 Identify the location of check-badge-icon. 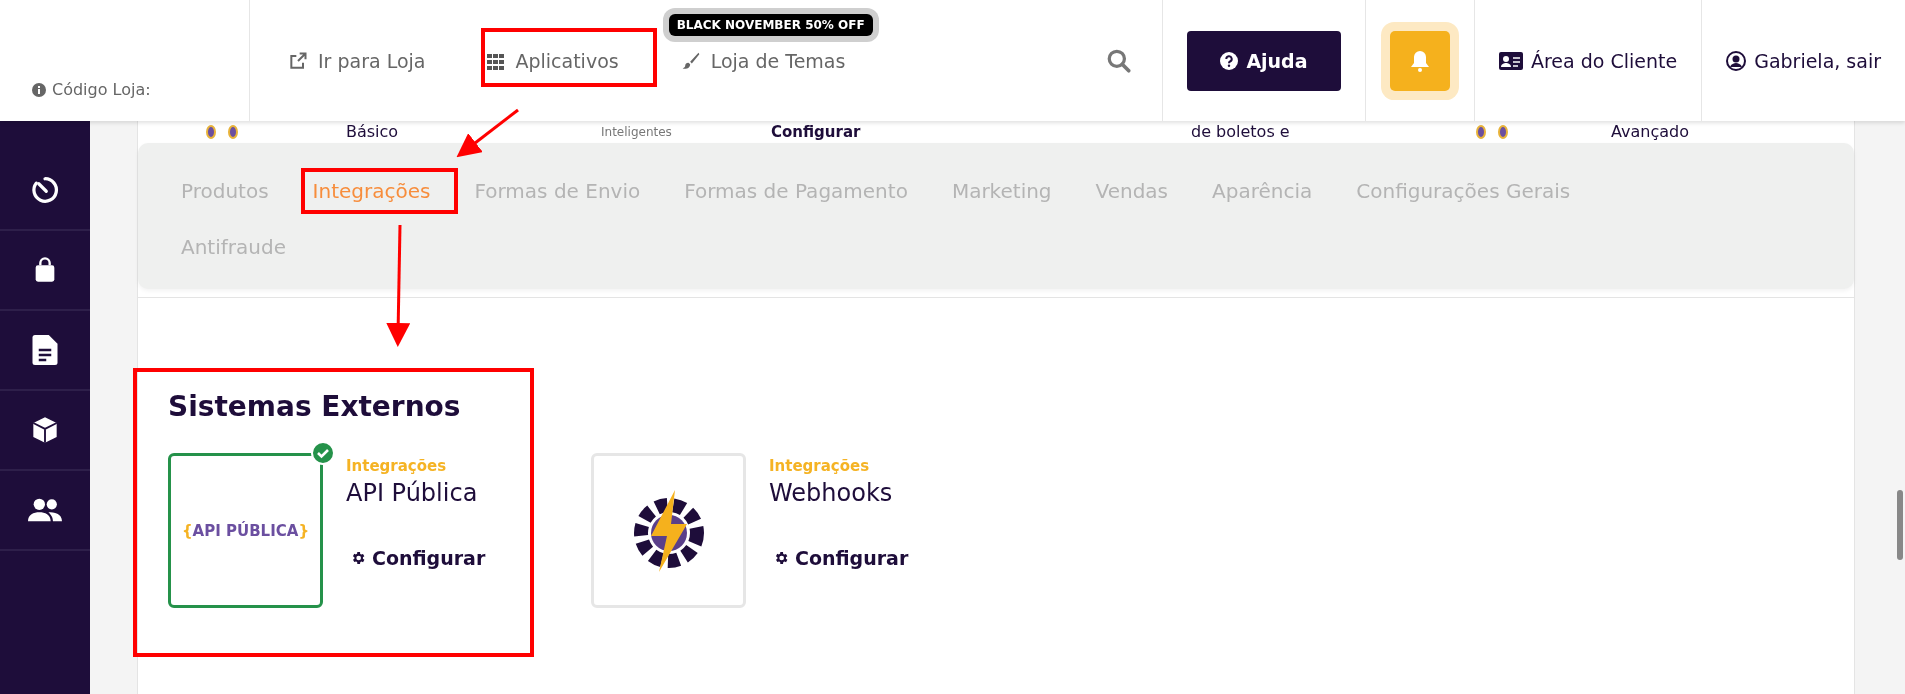
(323, 453).